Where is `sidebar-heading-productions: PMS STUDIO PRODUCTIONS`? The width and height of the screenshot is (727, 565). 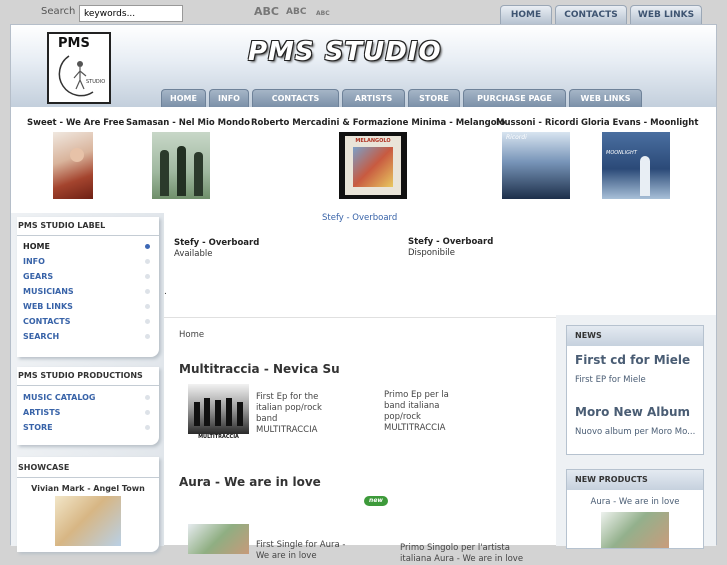 sidebar-heading-productions: PMS STUDIO PRODUCTIONS is located at coordinates (80, 375).